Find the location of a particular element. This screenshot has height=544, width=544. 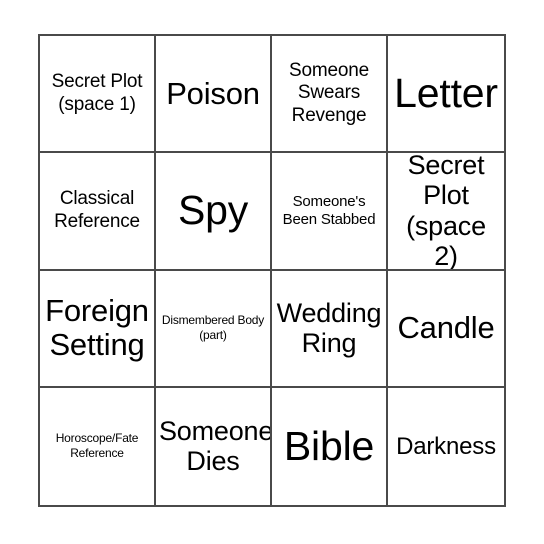

bingo-cell-r3c2: Dismembered Body (part) is located at coordinates (214, 329).